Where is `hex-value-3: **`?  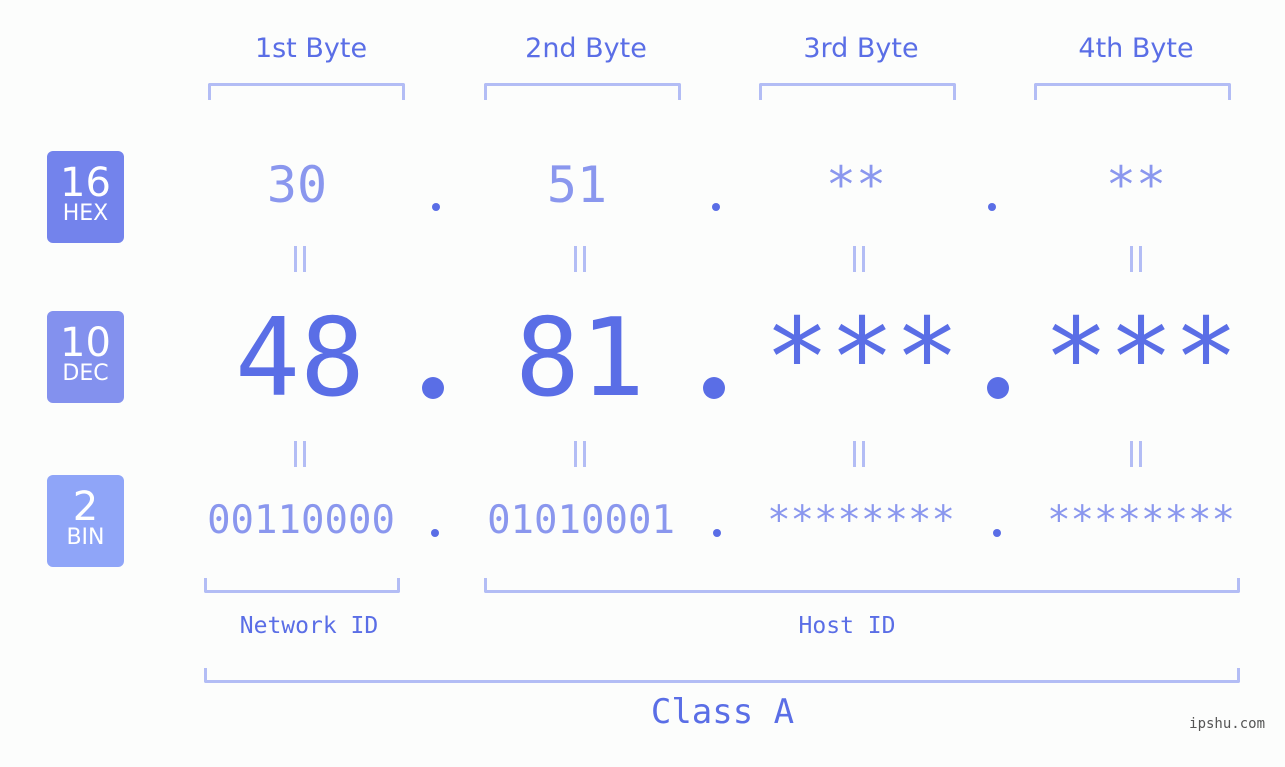
hex-value-3: ** is located at coordinates (856, 185).